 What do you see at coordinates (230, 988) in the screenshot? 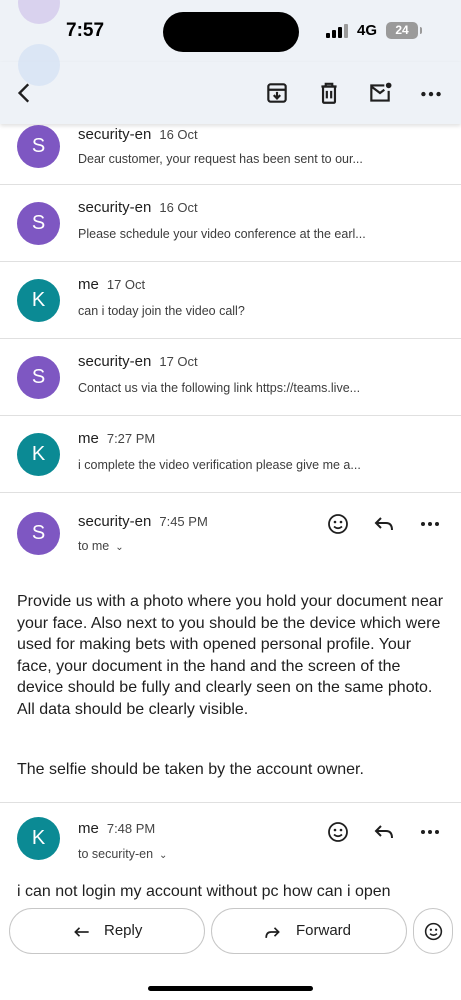
I see `home-indicator` at bounding box center [230, 988].